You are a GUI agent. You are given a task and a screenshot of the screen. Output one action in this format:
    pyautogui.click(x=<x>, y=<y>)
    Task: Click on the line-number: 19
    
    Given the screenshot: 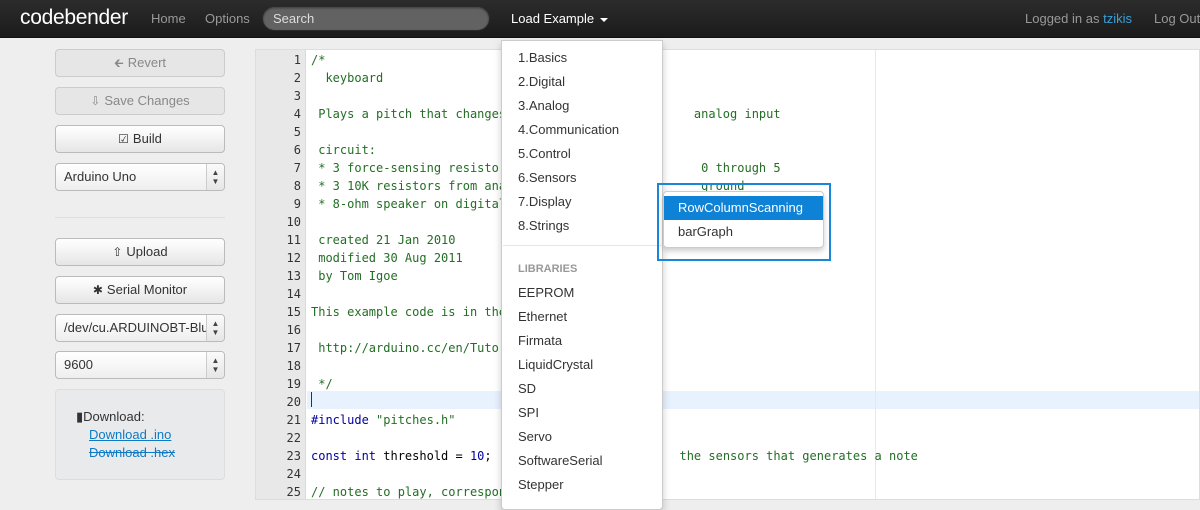 What is the action you would take?
    pyautogui.click(x=293, y=384)
    